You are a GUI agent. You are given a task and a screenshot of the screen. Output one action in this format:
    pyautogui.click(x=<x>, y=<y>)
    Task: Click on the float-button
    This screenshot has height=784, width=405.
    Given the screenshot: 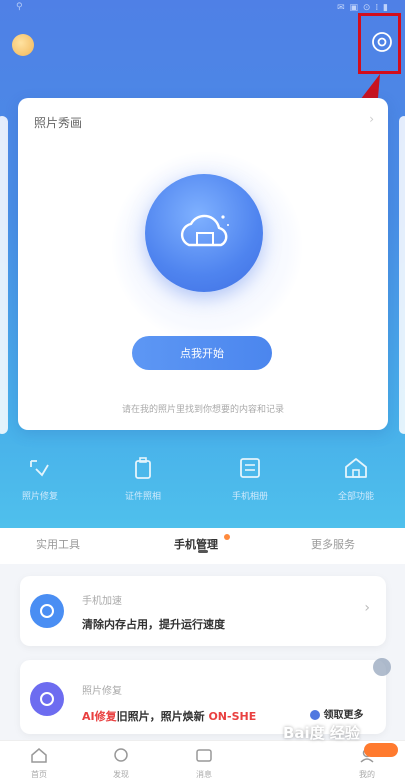 What is the action you would take?
    pyautogui.click(x=382, y=667)
    